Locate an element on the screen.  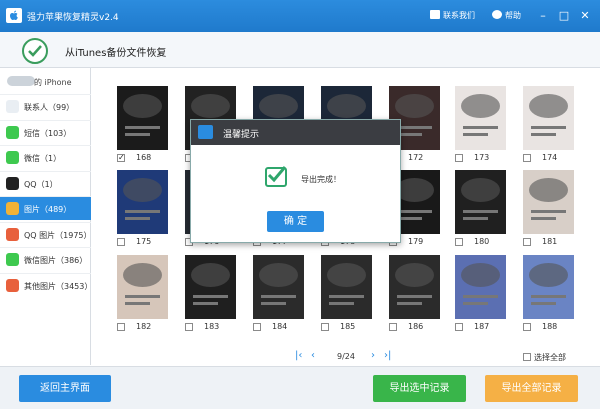
sidebar-item: 其他图片（3453） is located at coordinates (46, 284).